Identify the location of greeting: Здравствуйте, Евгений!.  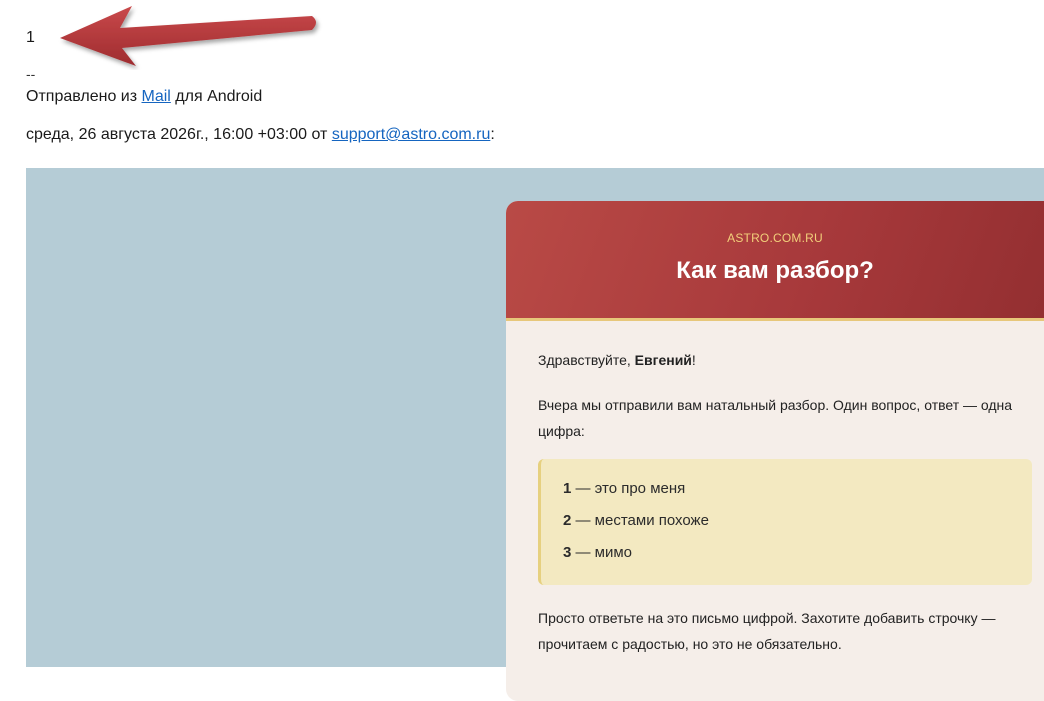
(617, 360).